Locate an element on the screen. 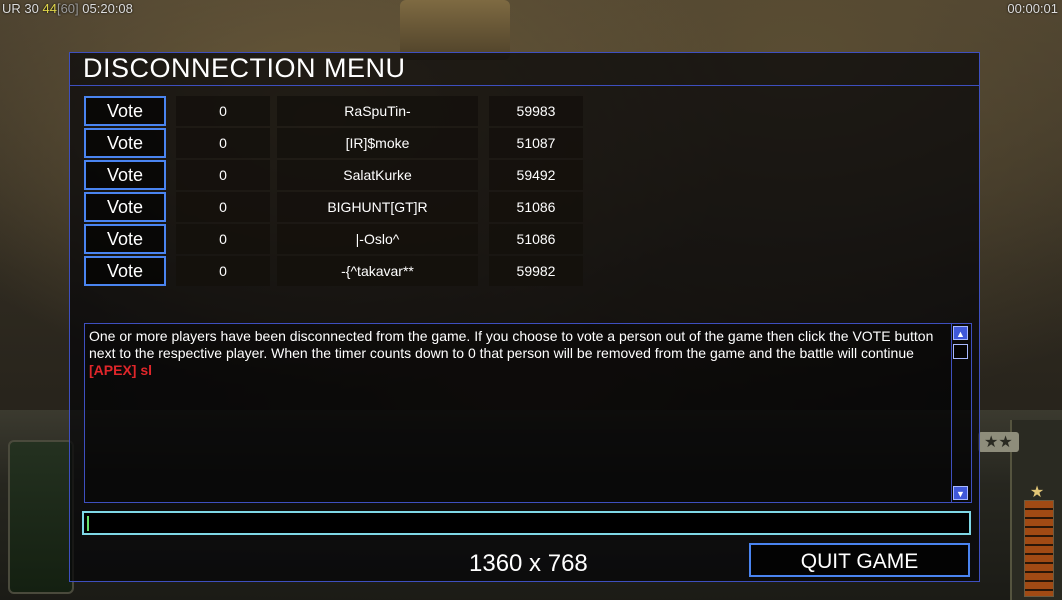 Image resolution: width=1062 pixels, height=600 pixels. stat-c: [60] is located at coordinates (67, 8).